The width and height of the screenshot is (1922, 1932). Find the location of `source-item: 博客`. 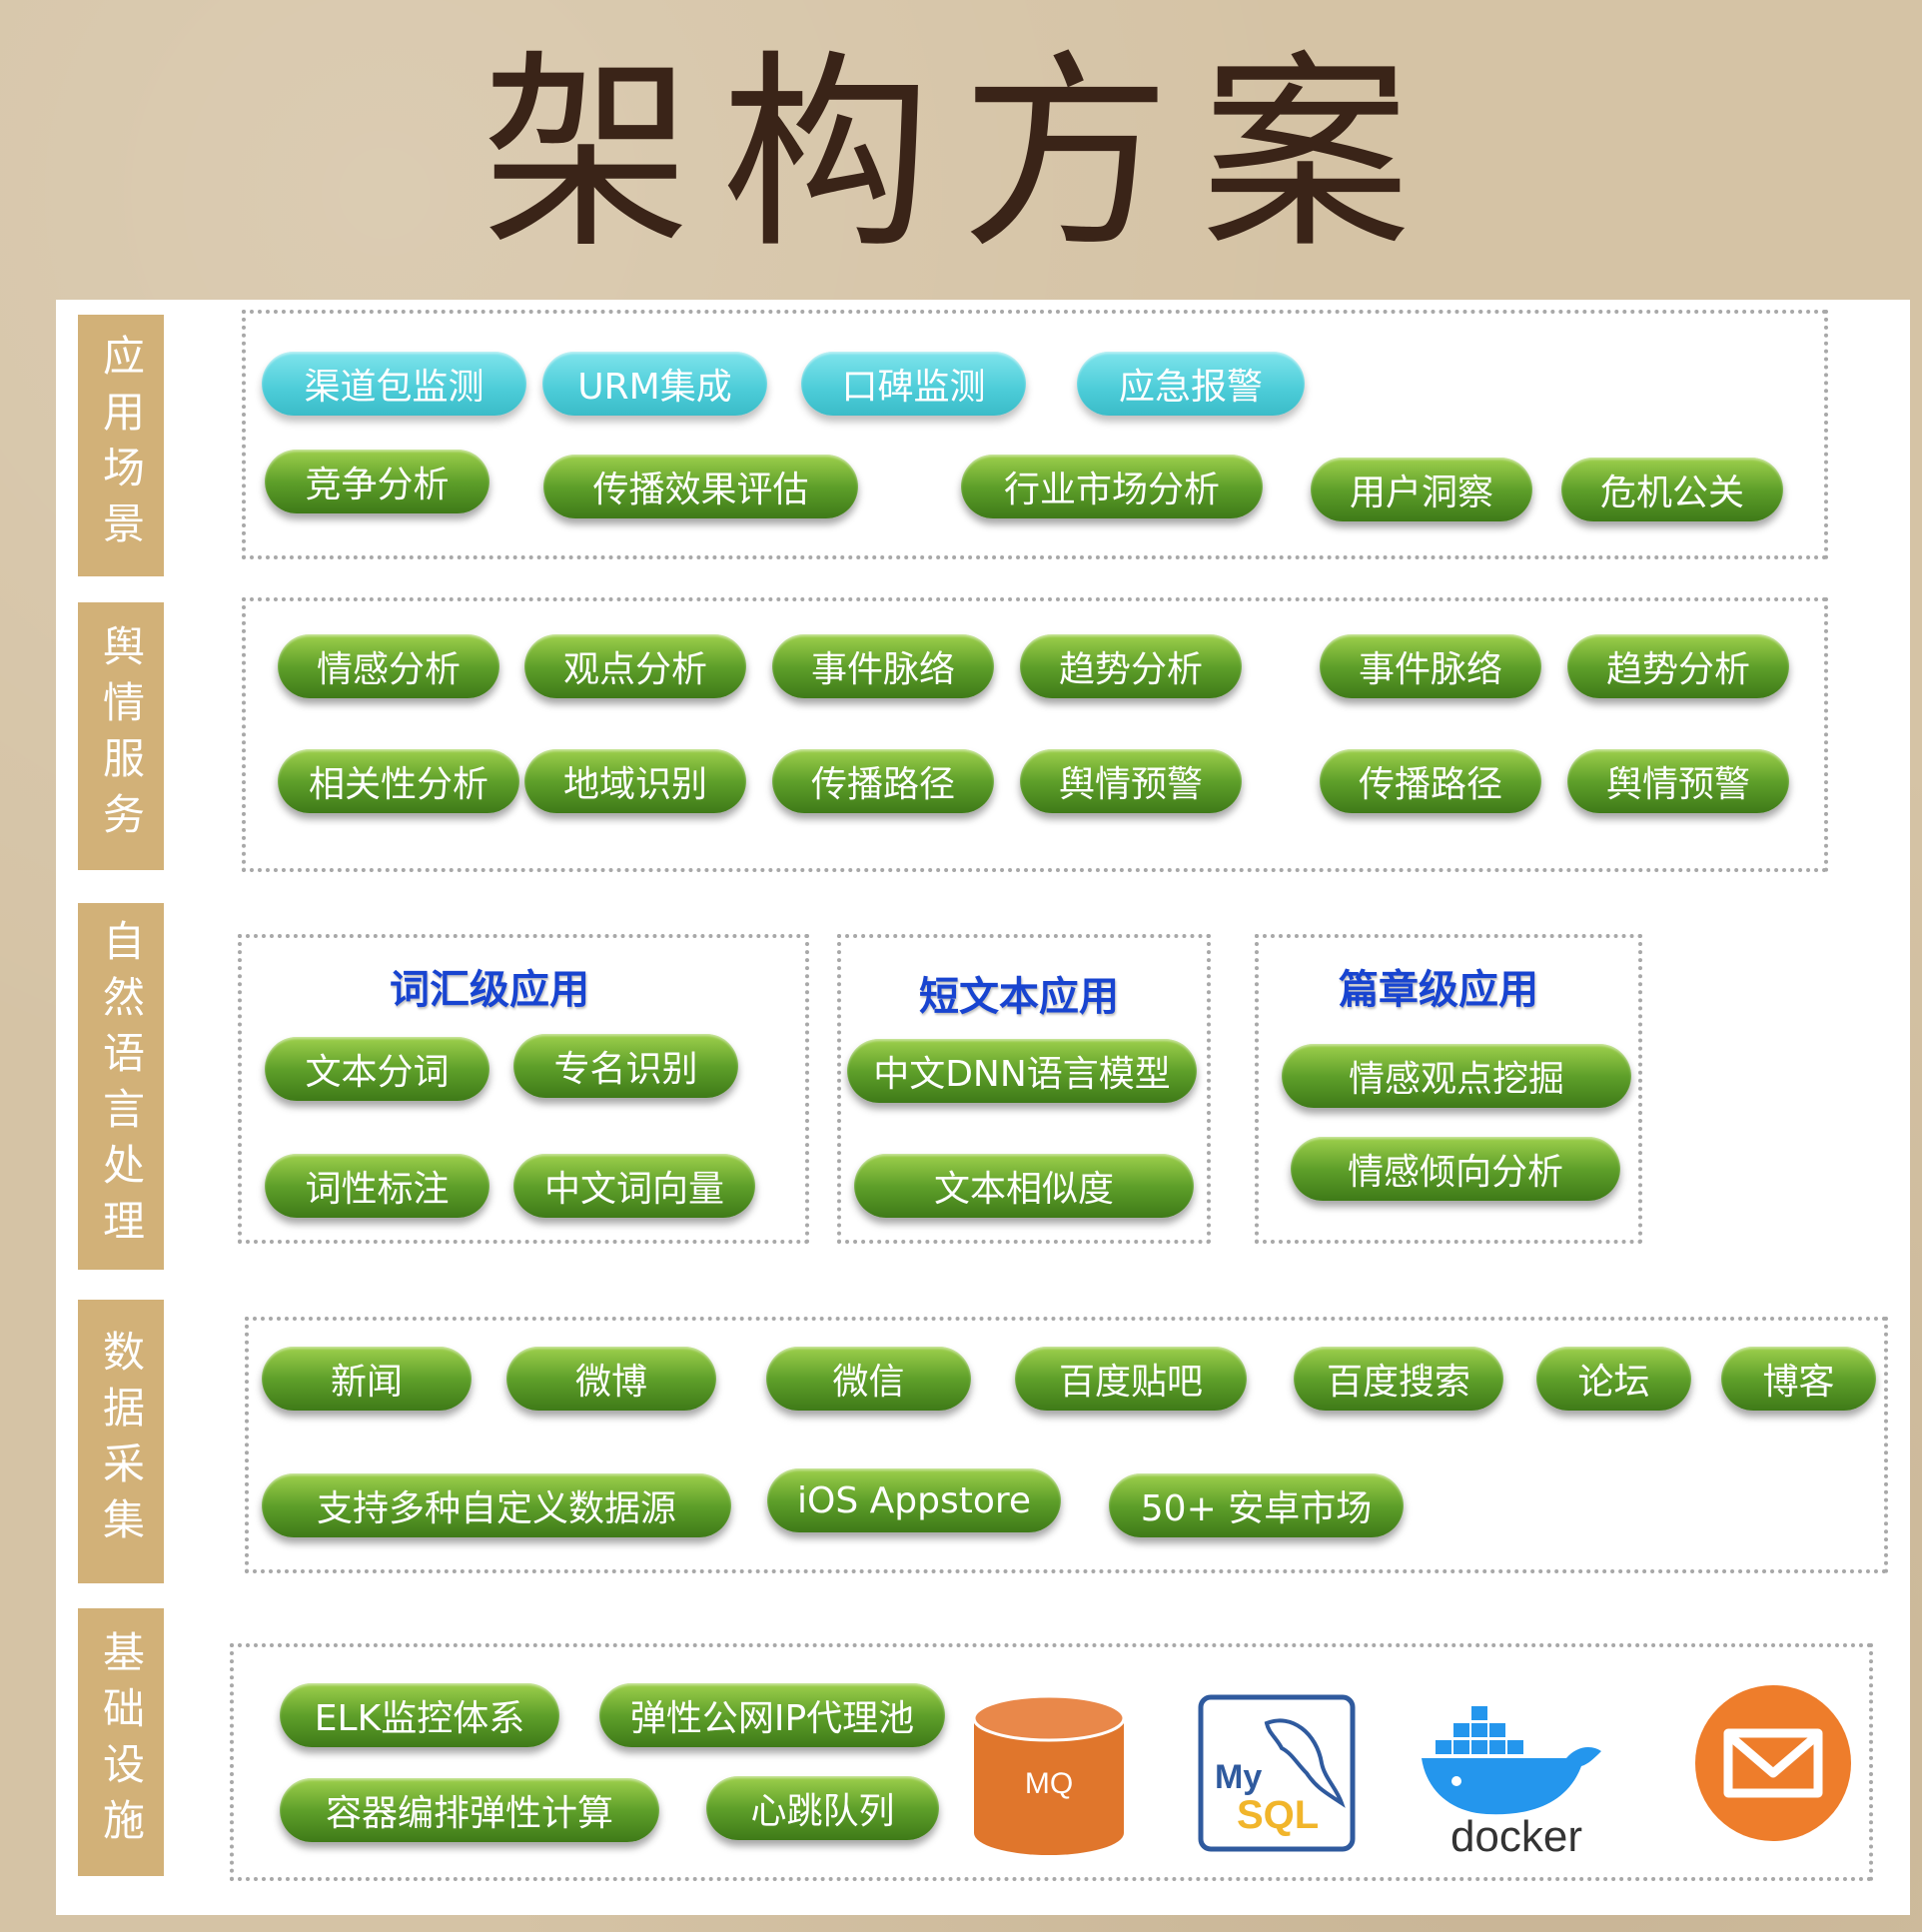

source-item: 博客 is located at coordinates (1798, 1379).